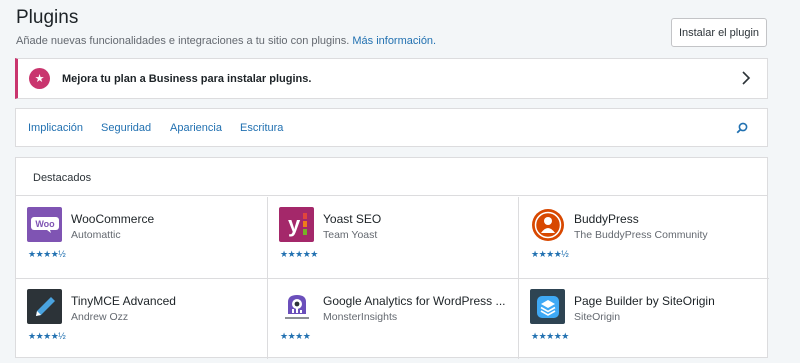 Image resolution: width=800 pixels, height=363 pixels. Describe the element at coordinates (126, 128) in the screenshot. I see `nav-item-seguridad: Seguridad` at that location.